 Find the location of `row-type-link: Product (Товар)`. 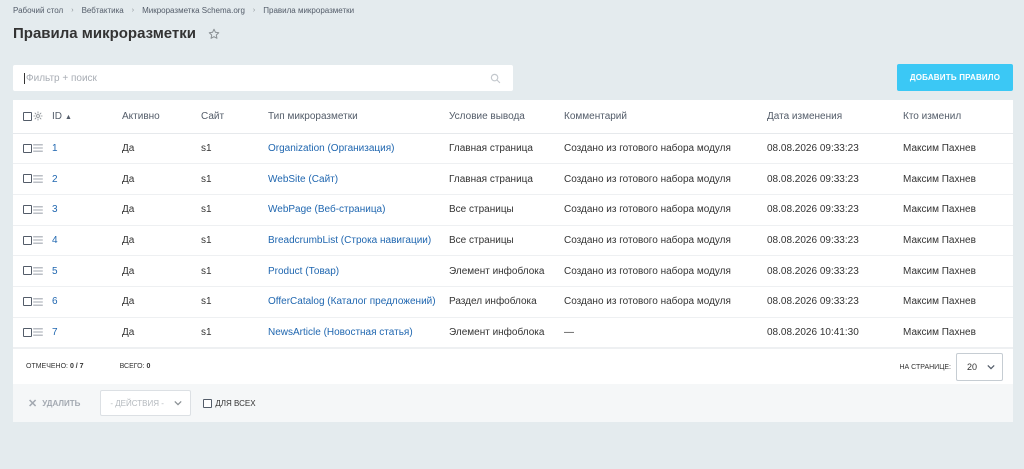

row-type-link: Product (Товар) is located at coordinates (303, 271).